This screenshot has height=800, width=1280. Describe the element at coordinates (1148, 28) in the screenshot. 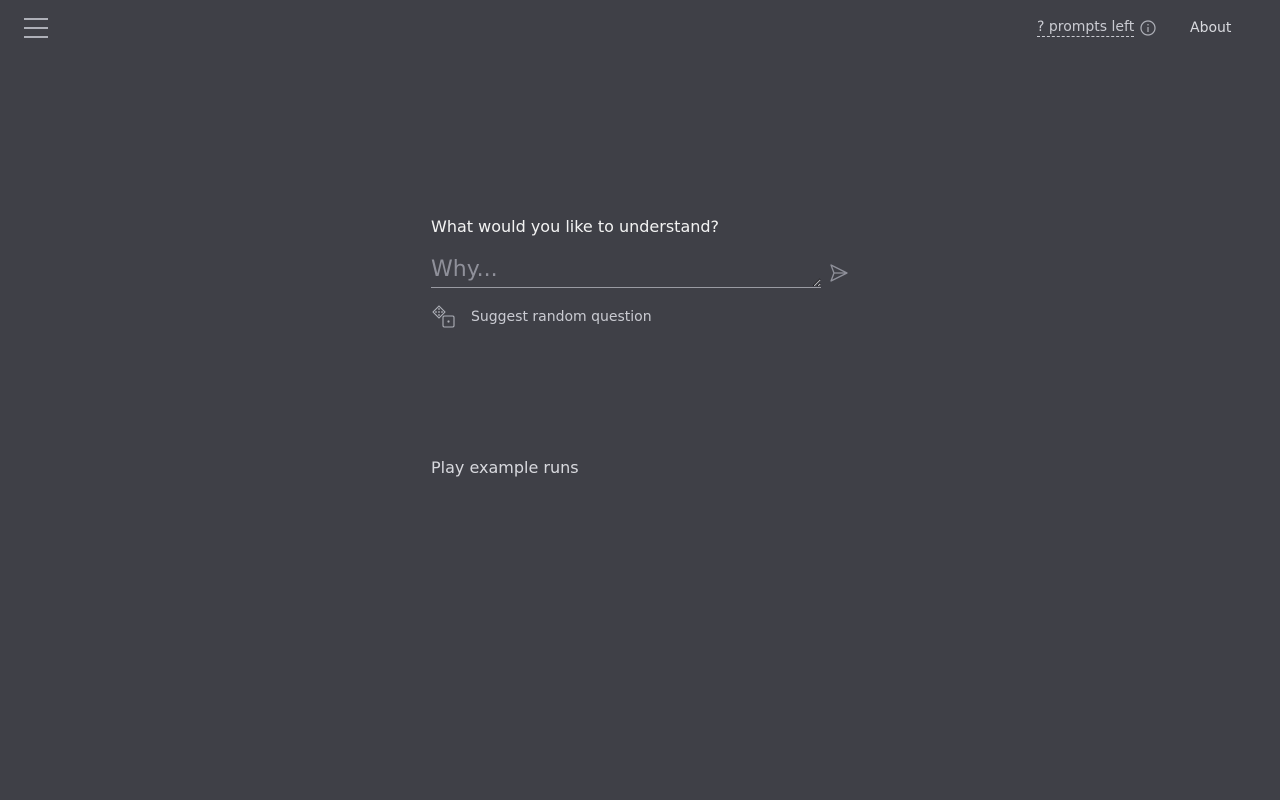

I see `info-circle-icon` at that location.